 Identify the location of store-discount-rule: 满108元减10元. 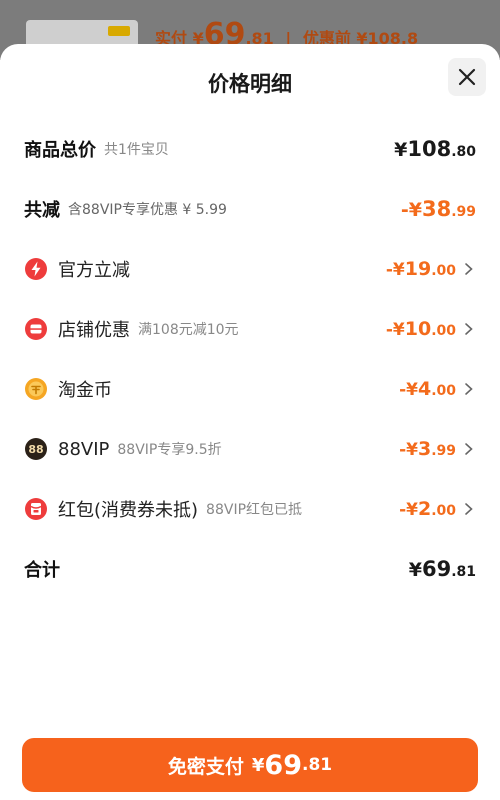
(188, 330).